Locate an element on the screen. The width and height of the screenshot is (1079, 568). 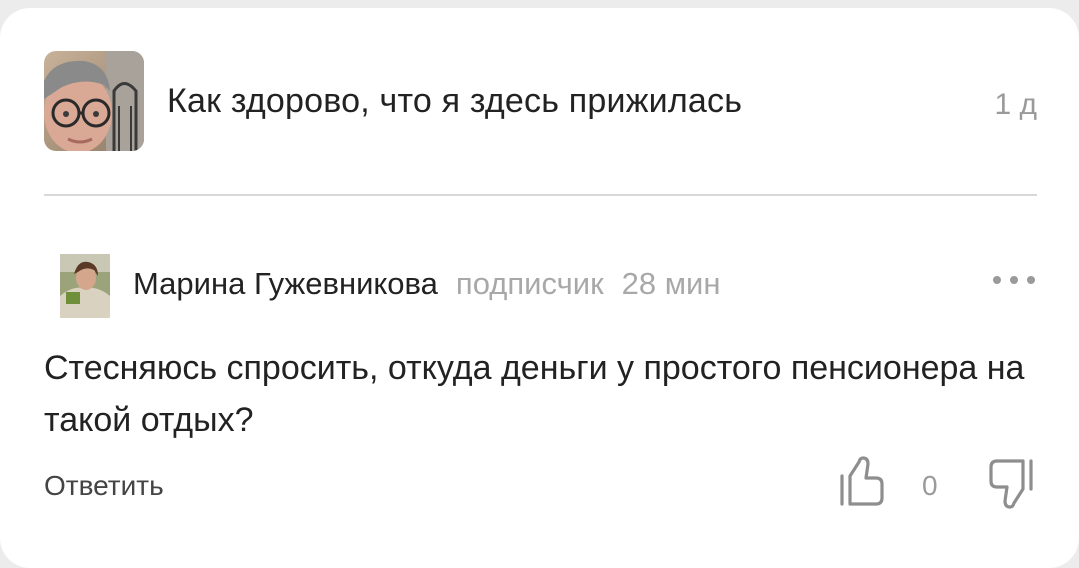
reply-button: Ответить is located at coordinates (104, 486).